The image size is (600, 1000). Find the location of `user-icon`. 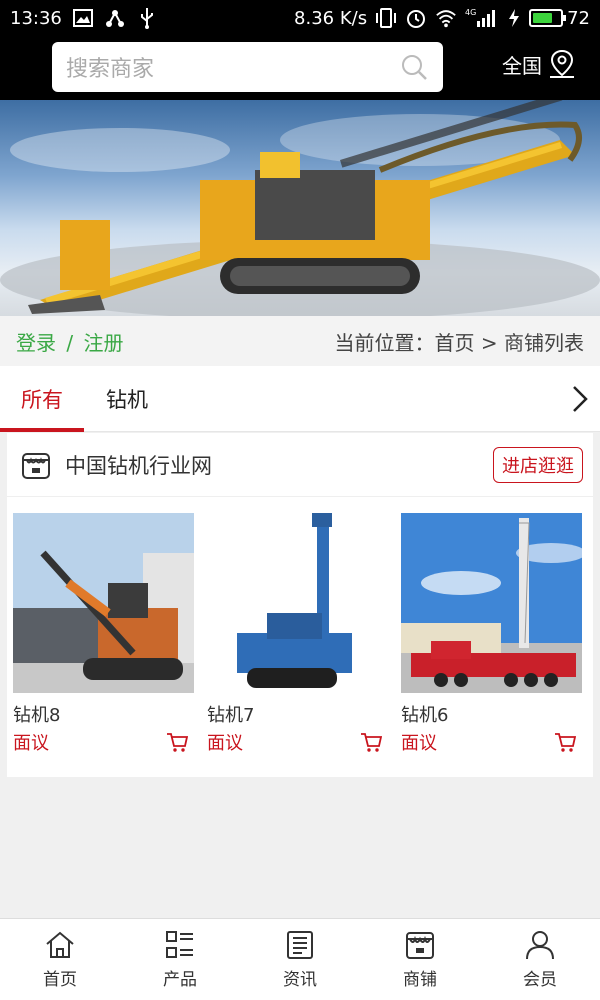

user-icon is located at coordinates (540, 945).